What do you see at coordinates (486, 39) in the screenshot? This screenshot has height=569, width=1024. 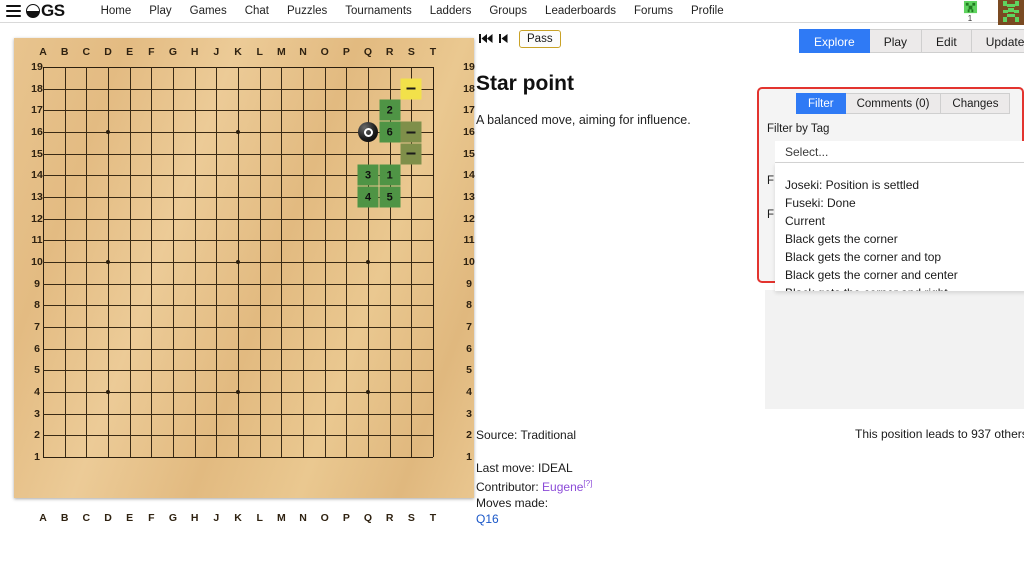 I see `jump-to-start-button` at bounding box center [486, 39].